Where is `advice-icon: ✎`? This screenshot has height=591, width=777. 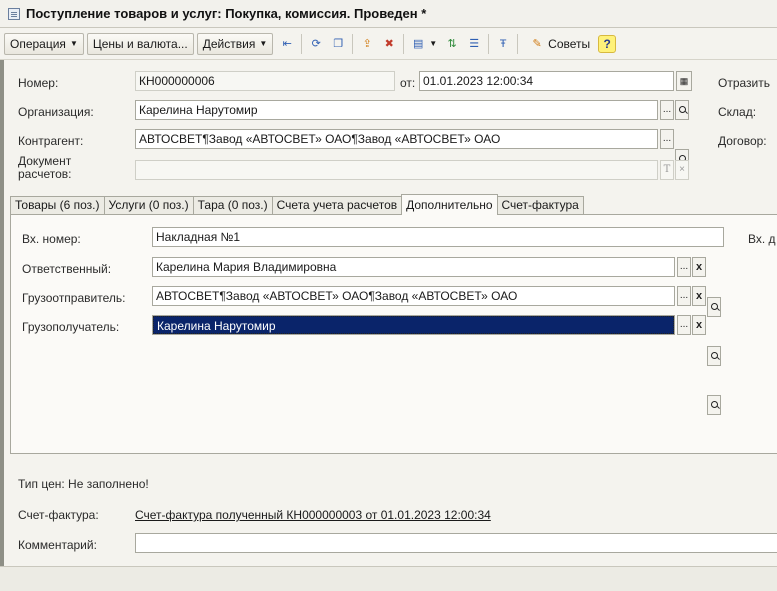 advice-icon: ✎ is located at coordinates (537, 44).